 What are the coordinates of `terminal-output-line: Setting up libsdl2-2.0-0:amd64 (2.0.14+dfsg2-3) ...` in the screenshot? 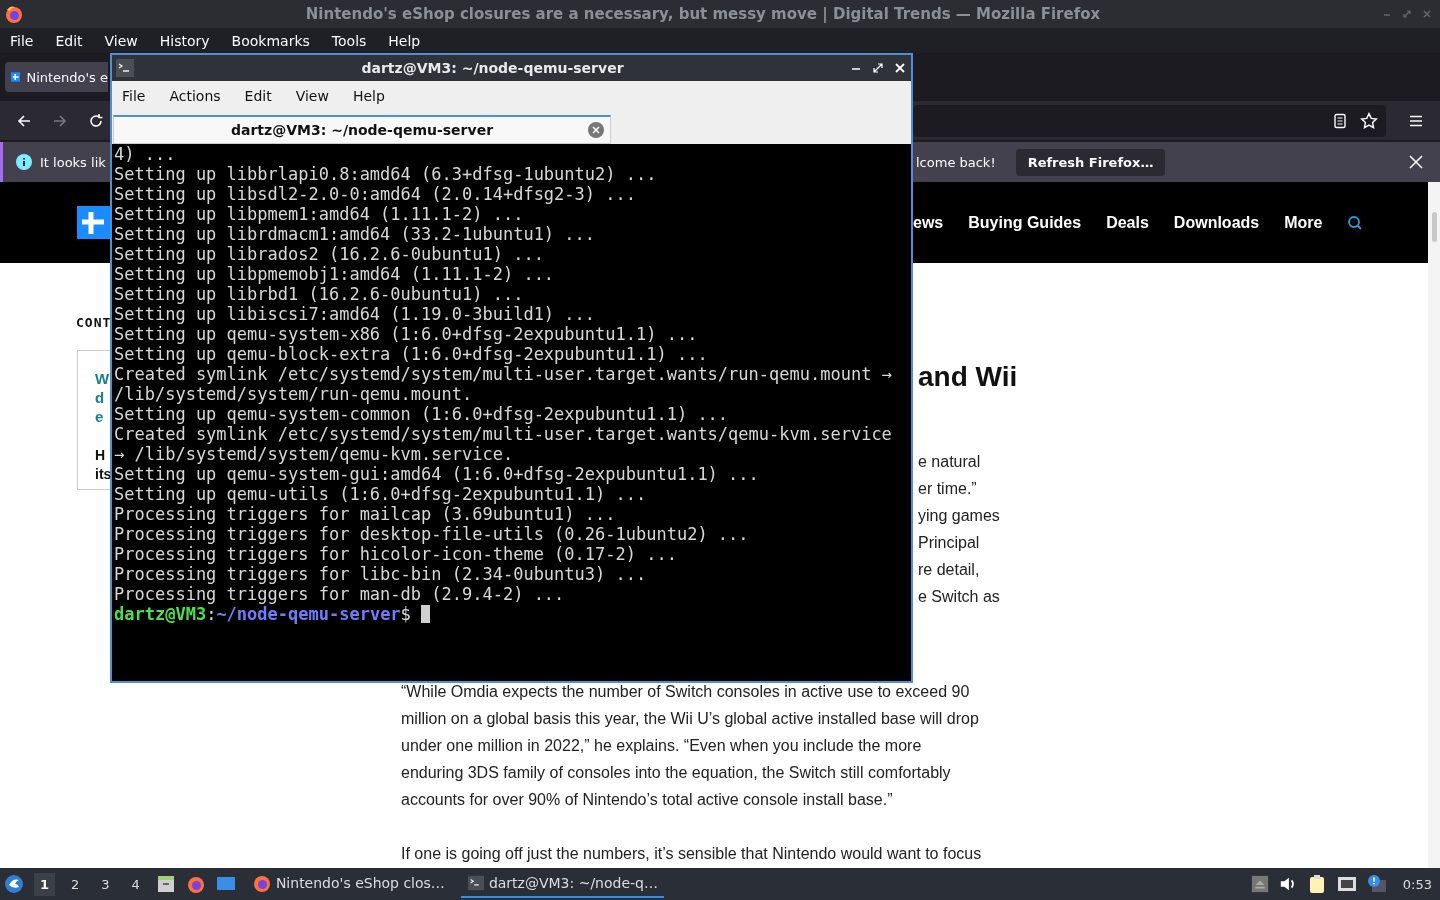 It's located at (375, 194).